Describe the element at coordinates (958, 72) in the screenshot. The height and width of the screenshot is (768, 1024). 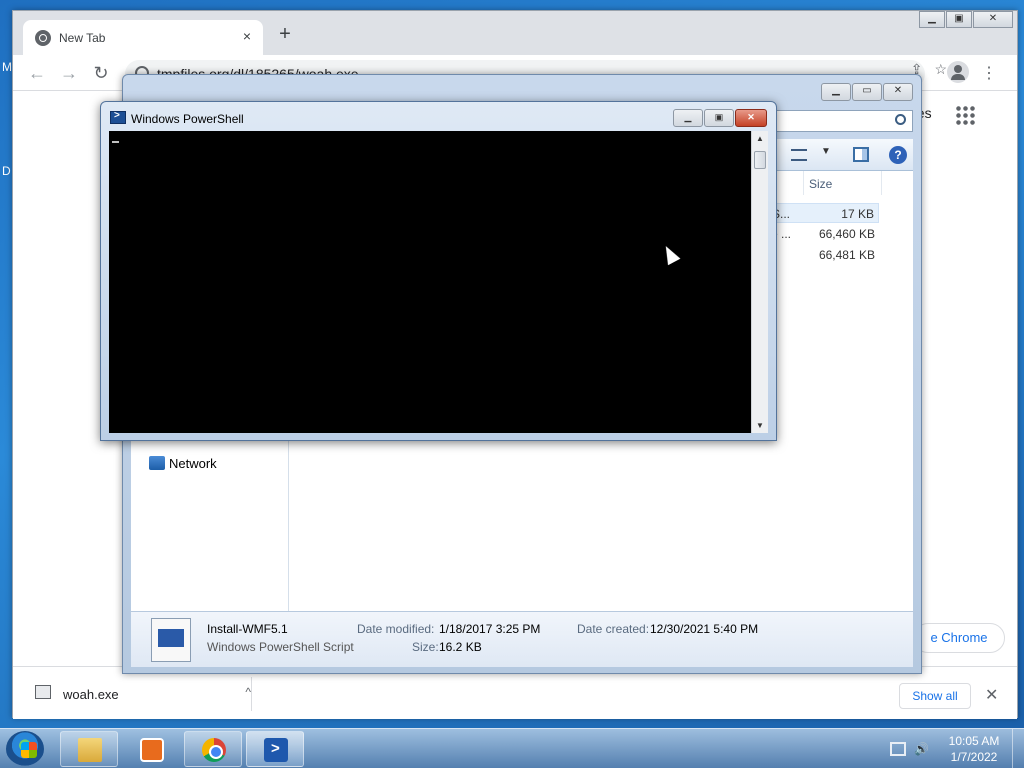
I see `profile-avatar-icon` at that location.